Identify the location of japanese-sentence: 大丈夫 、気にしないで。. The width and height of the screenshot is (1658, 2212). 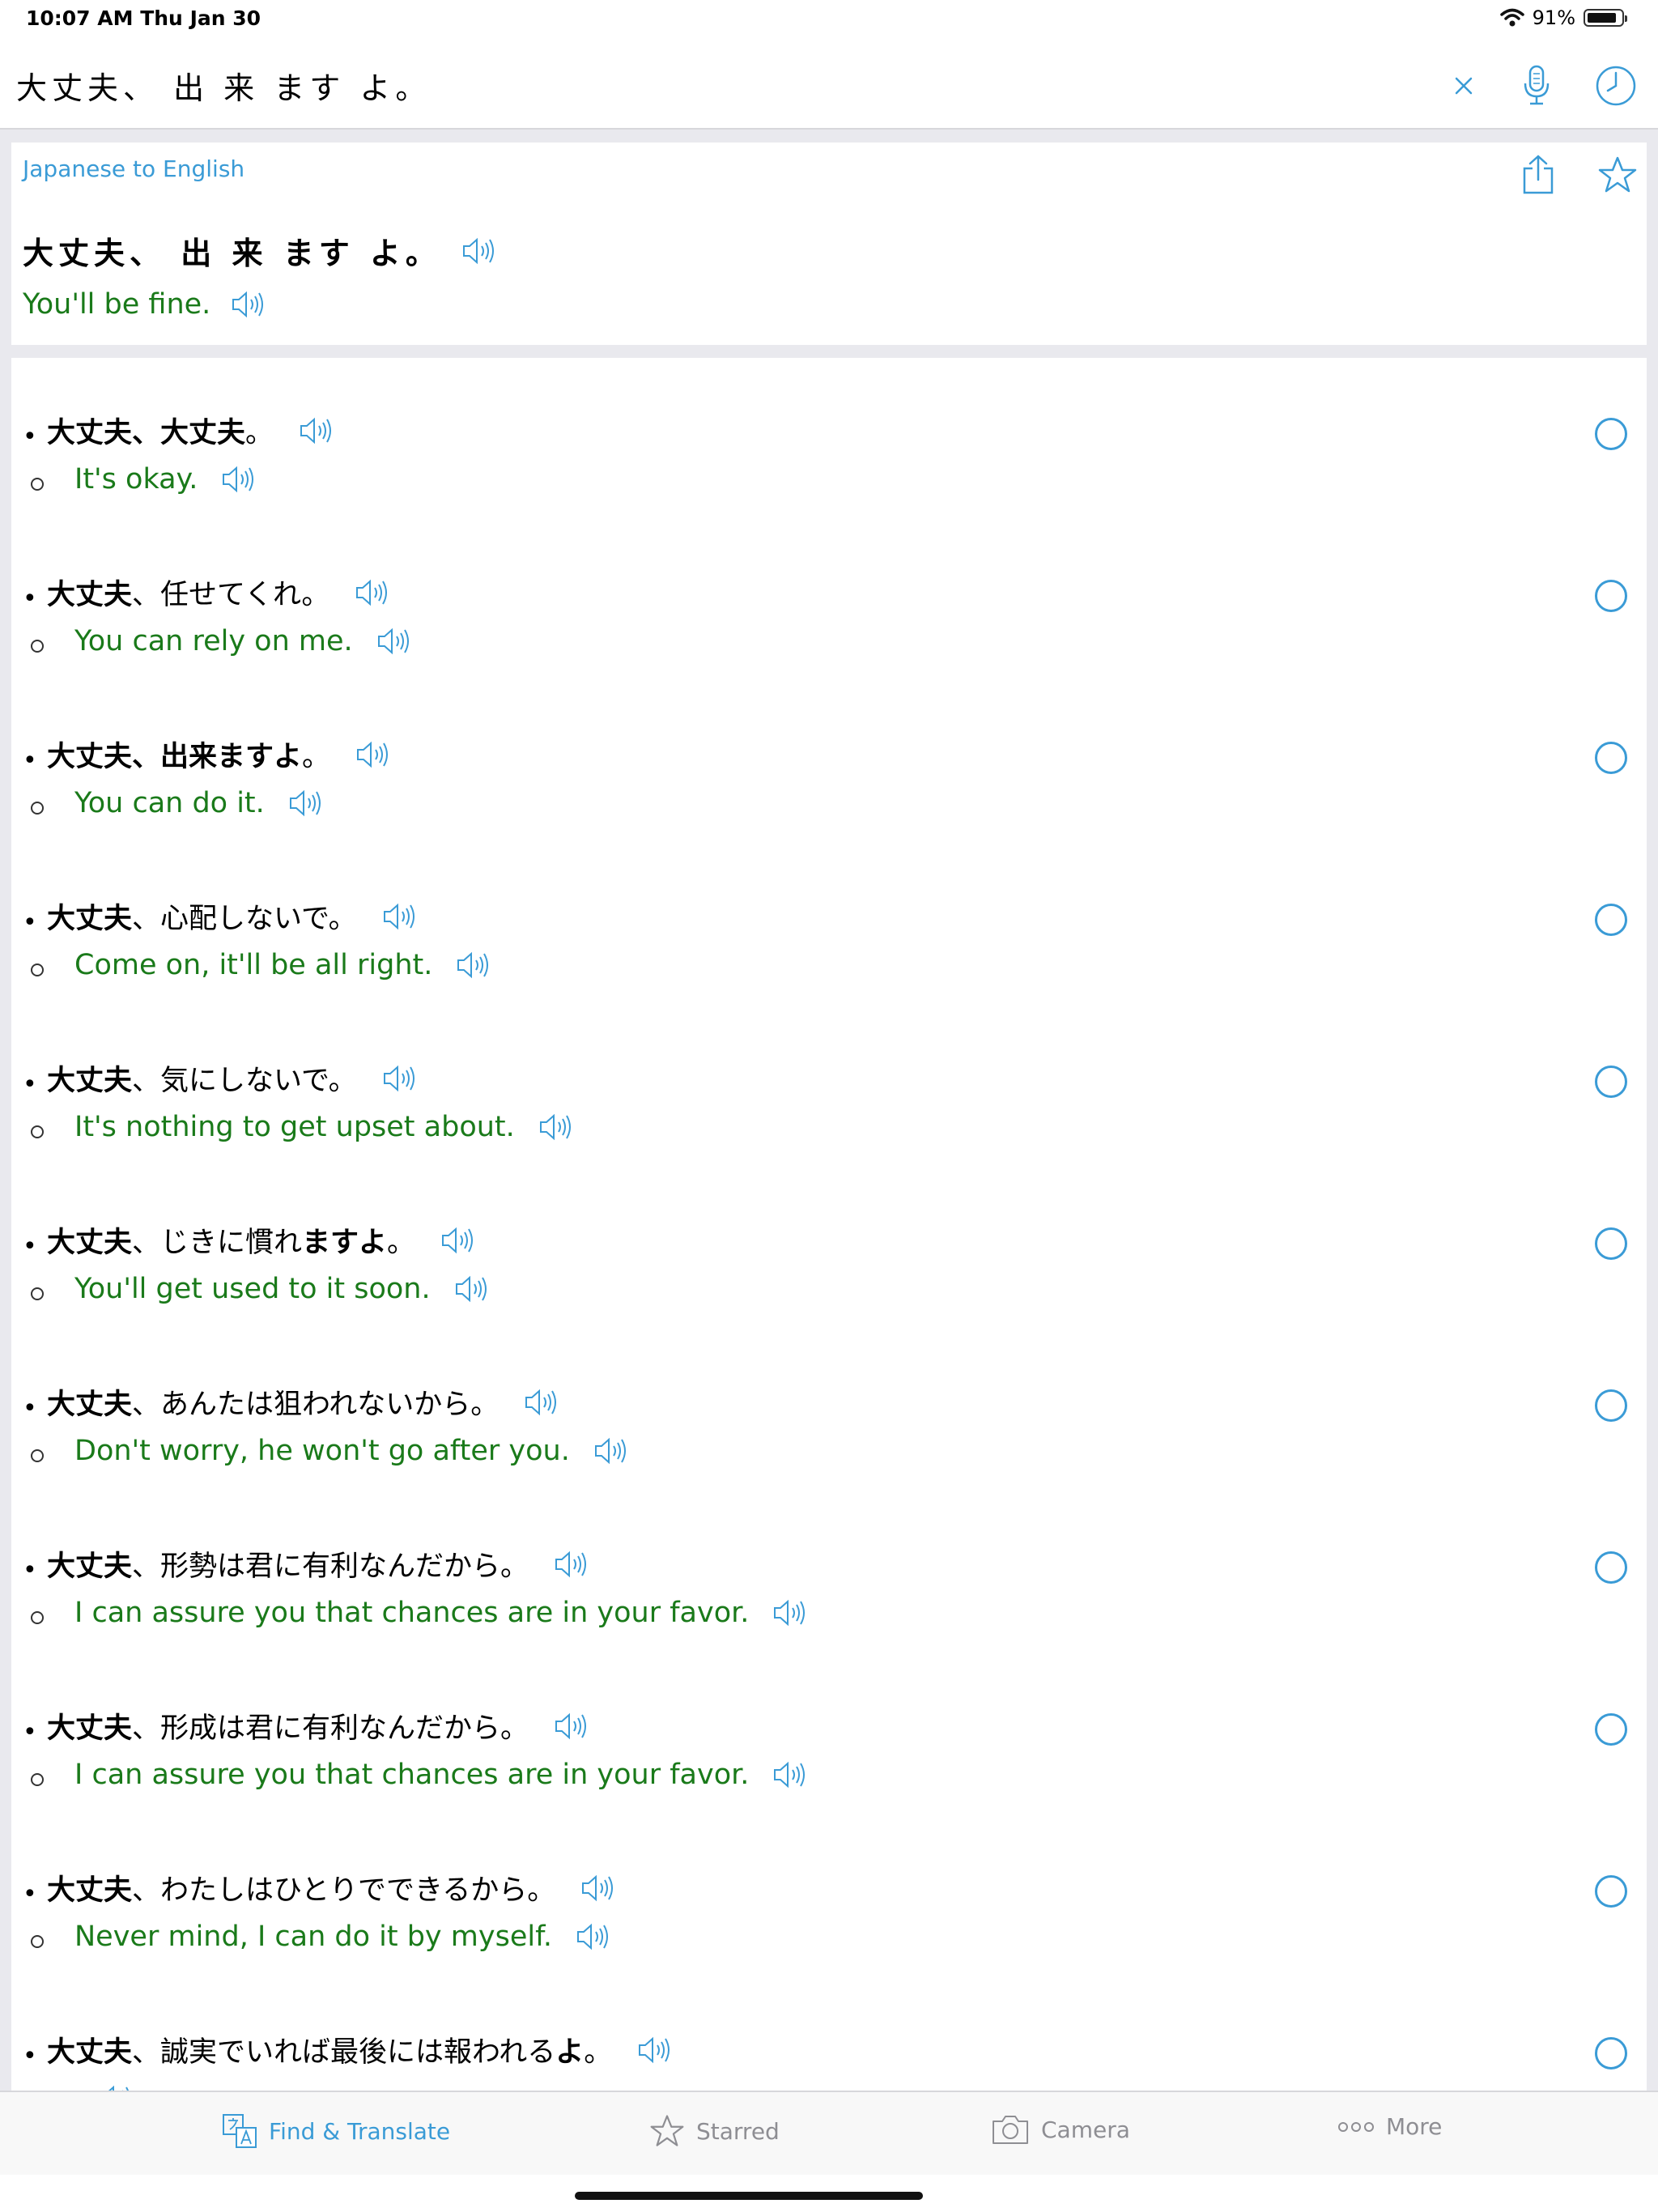
(233, 1078).